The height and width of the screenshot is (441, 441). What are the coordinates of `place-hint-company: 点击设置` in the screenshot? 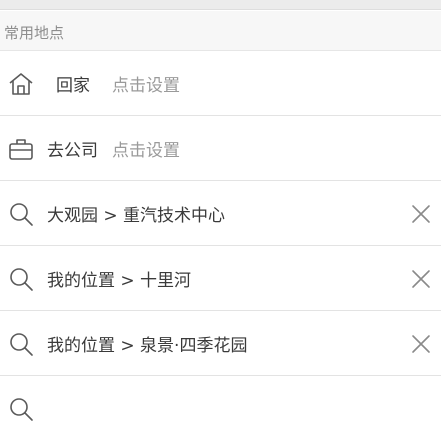 It's located at (146, 148).